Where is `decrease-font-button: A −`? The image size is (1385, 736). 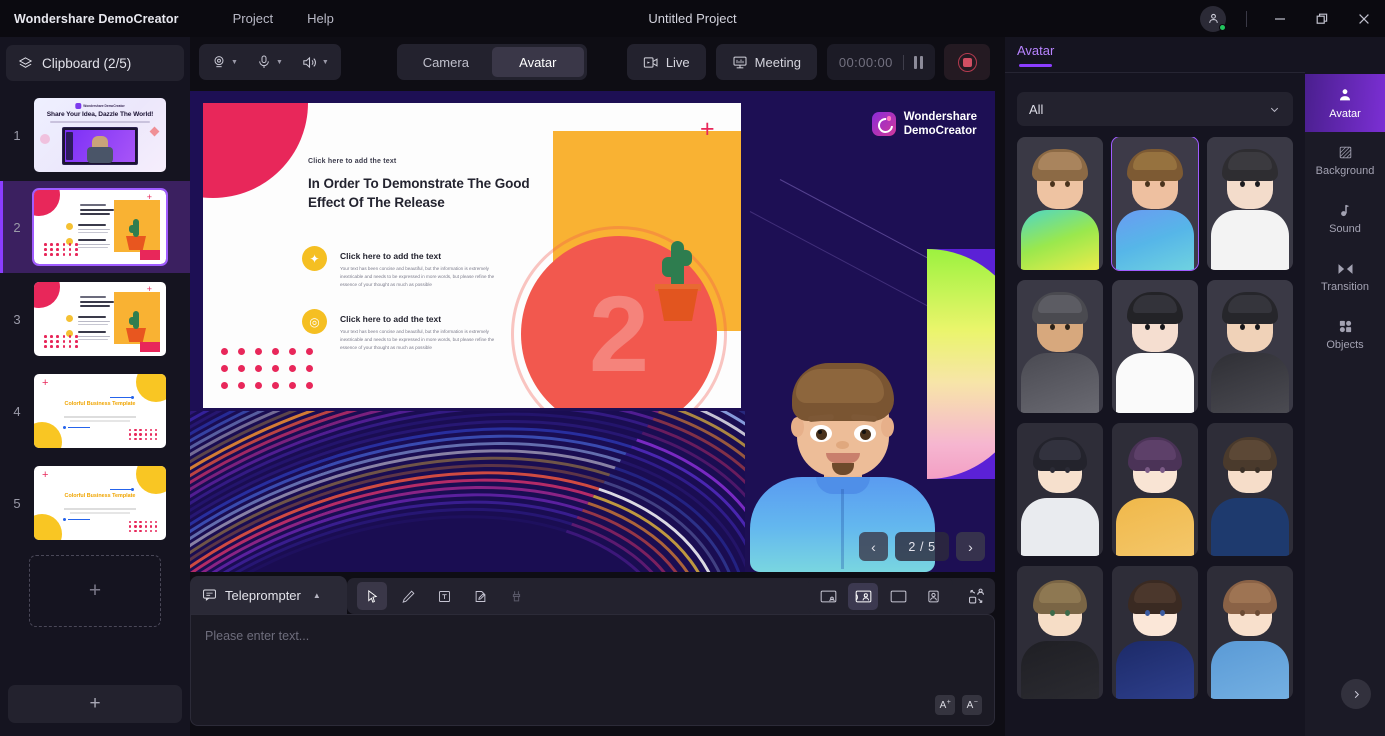 decrease-font-button: A − is located at coordinates (972, 705).